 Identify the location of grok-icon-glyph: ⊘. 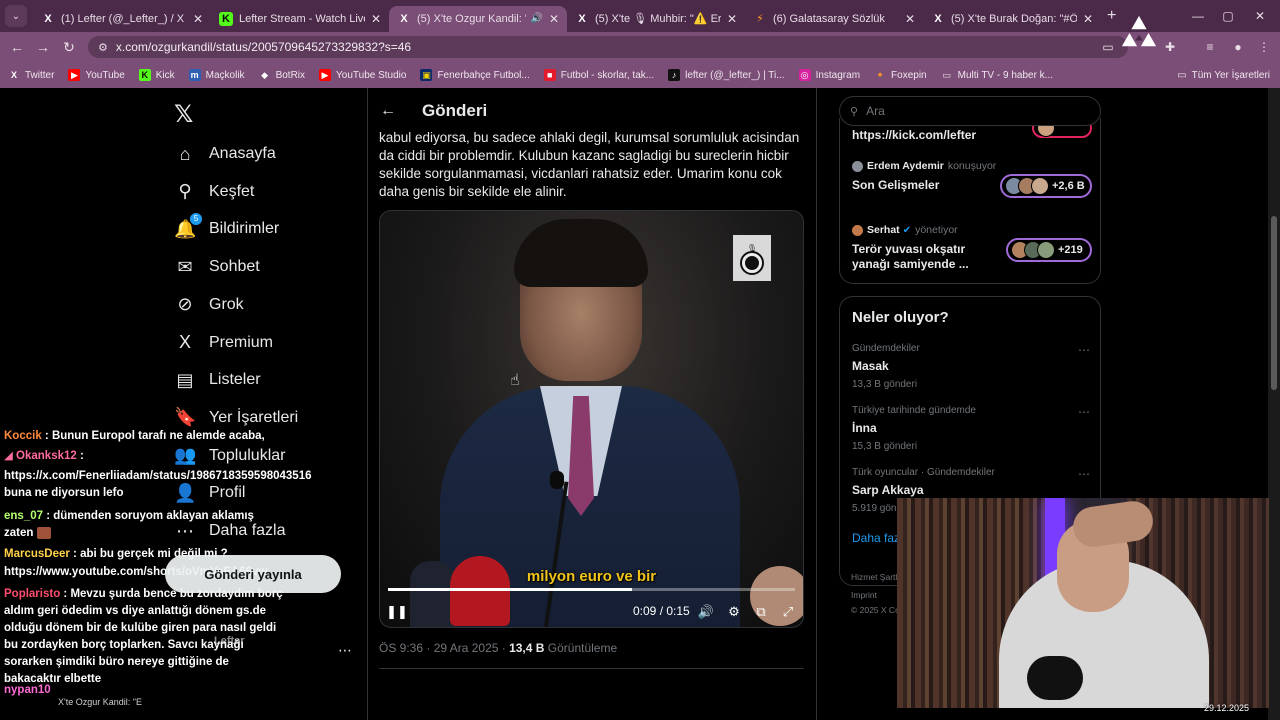
(185, 304).